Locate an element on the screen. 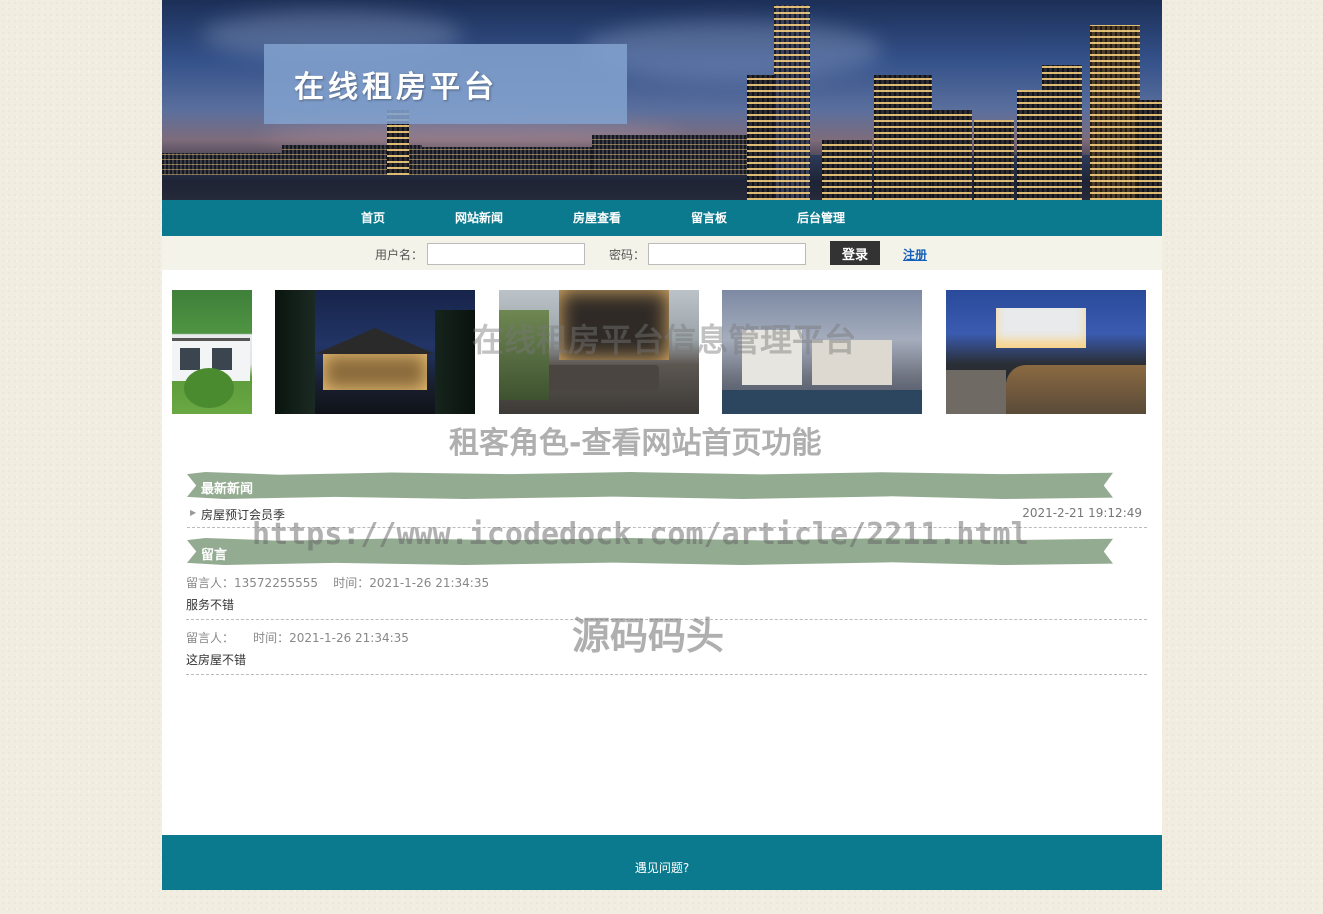 Image resolution: width=1323 pixels, height=914 pixels. message-content: 服务不错 is located at coordinates (210, 605).